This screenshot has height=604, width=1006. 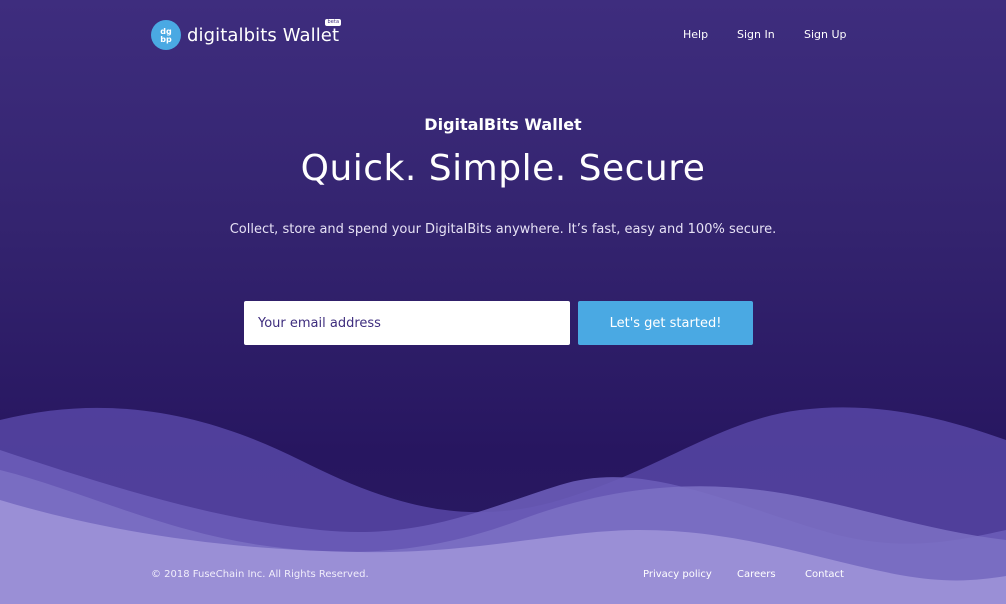 What do you see at coordinates (665, 323) in the screenshot?
I see `get-started-button: Let's get started!` at bounding box center [665, 323].